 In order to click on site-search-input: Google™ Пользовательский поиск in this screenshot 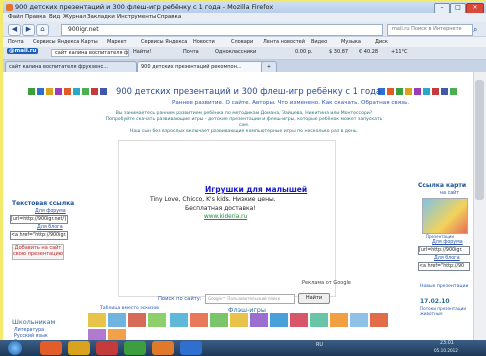, I will do `click(250, 299)`.